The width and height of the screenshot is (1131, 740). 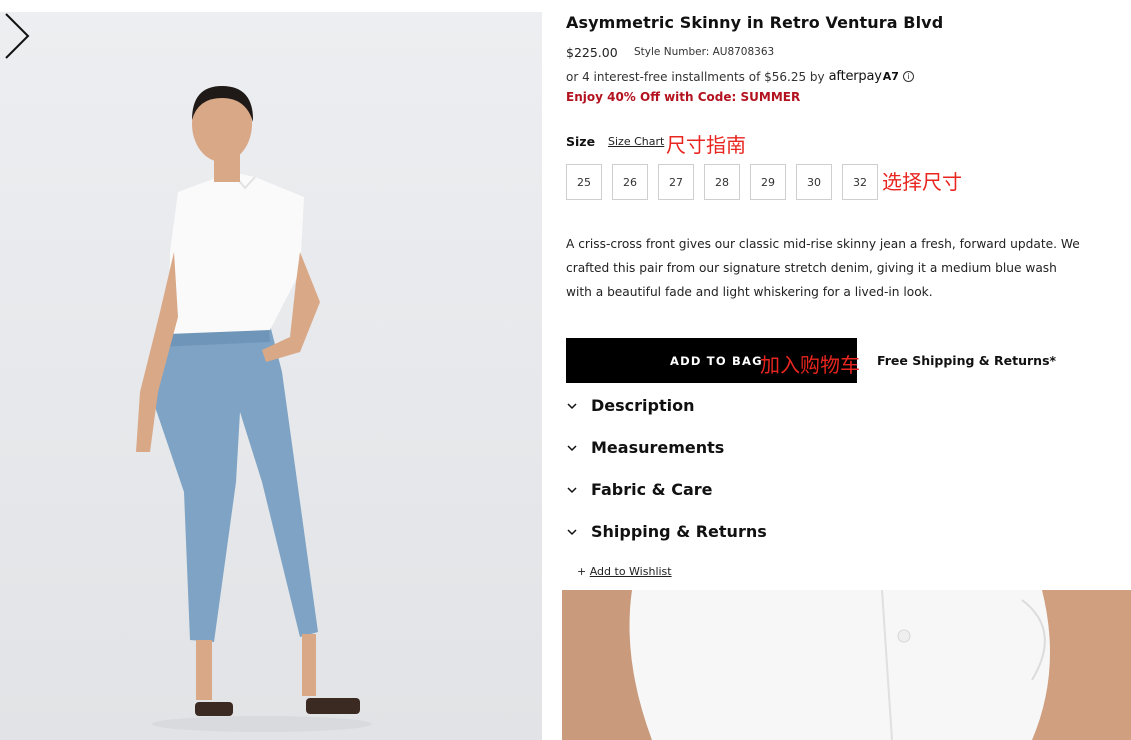 What do you see at coordinates (967, 360) in the screenshot?
I see `free-shipping-text: Free Shipping & Returns*` at bounding box center [967, 360].